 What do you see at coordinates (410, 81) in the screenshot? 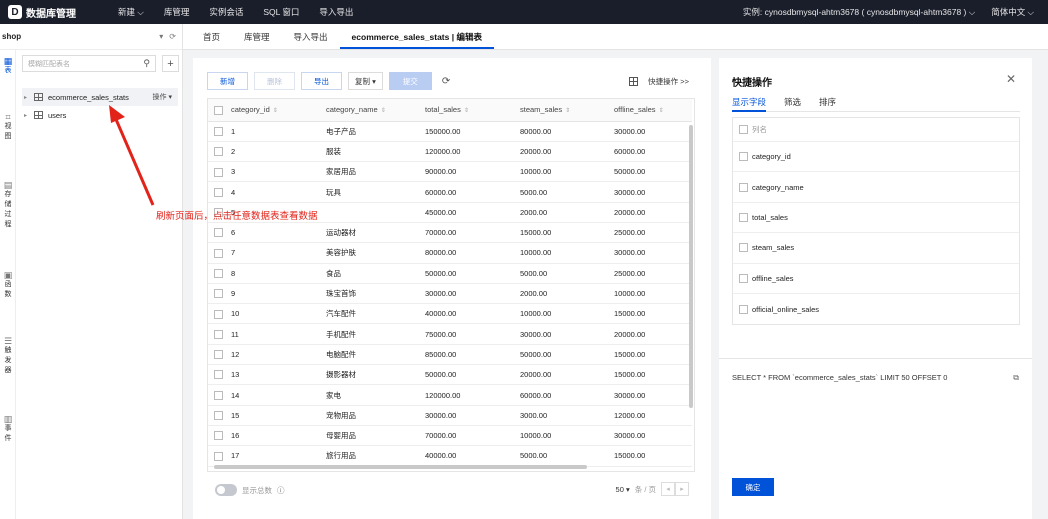
I see `submit-button: 提交` at bounding box center [410, 81].